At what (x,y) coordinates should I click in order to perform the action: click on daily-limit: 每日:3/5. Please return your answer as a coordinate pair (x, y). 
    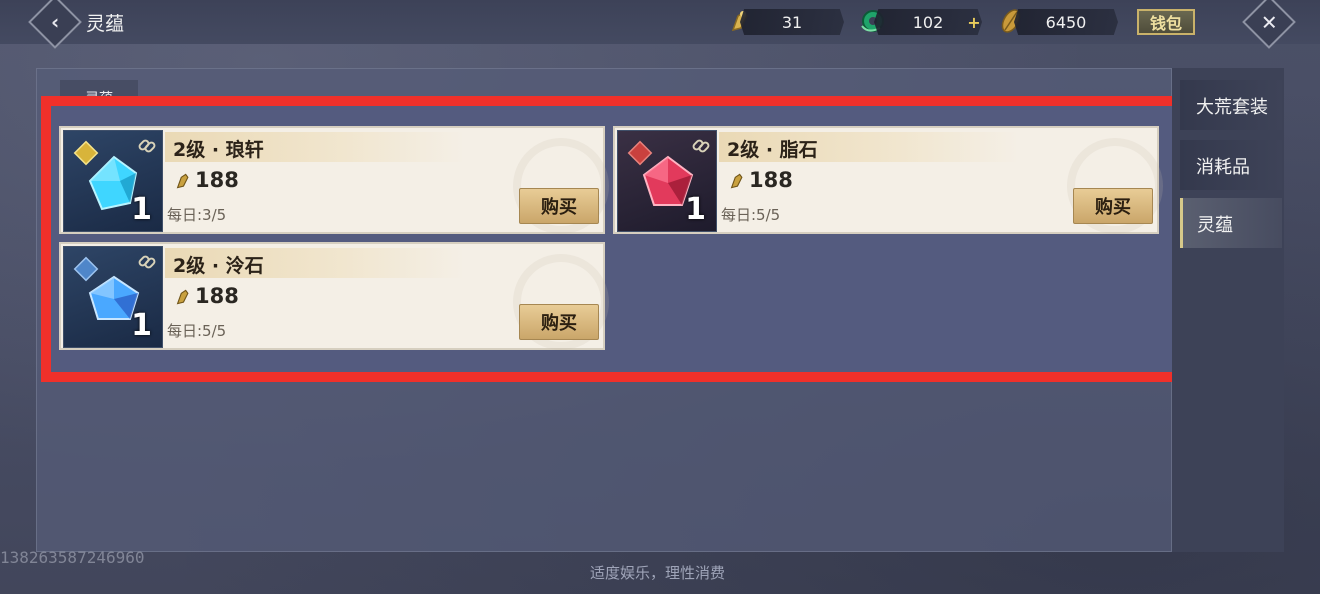
    Looking at the image, I should click on (197, 215).